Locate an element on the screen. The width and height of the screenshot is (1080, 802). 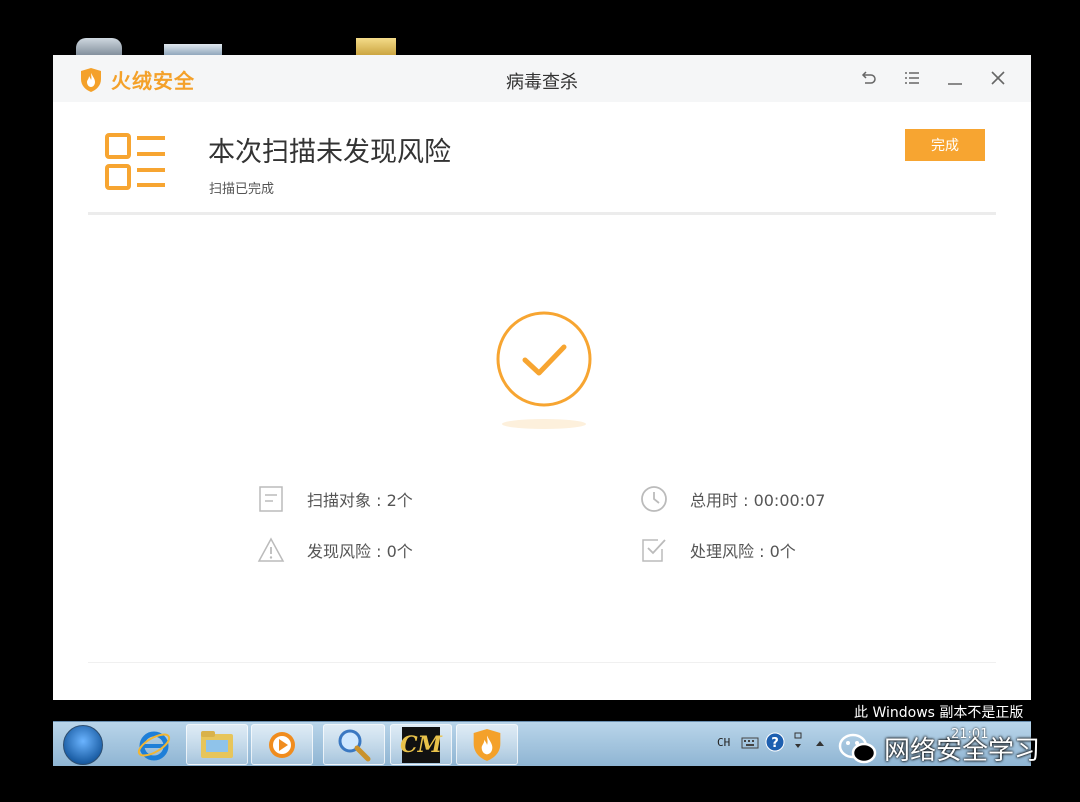
title-bar: 火绒安全 病毒查杀 is located at coordinates (542, 78).